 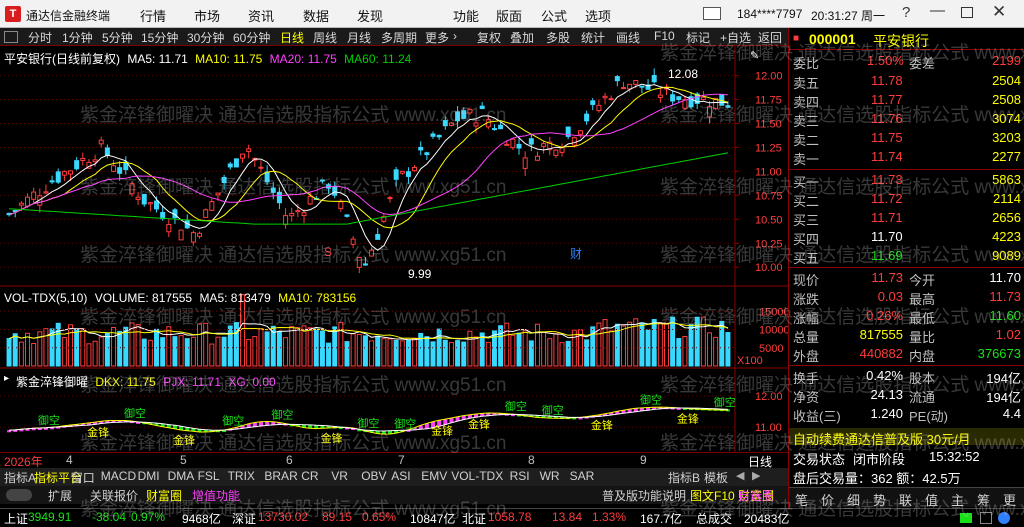 What do you see at coordinates (164, 495) in the screenshot?
I see `link-wealth-circle: 财富圈` at bounding box center [164, 495].